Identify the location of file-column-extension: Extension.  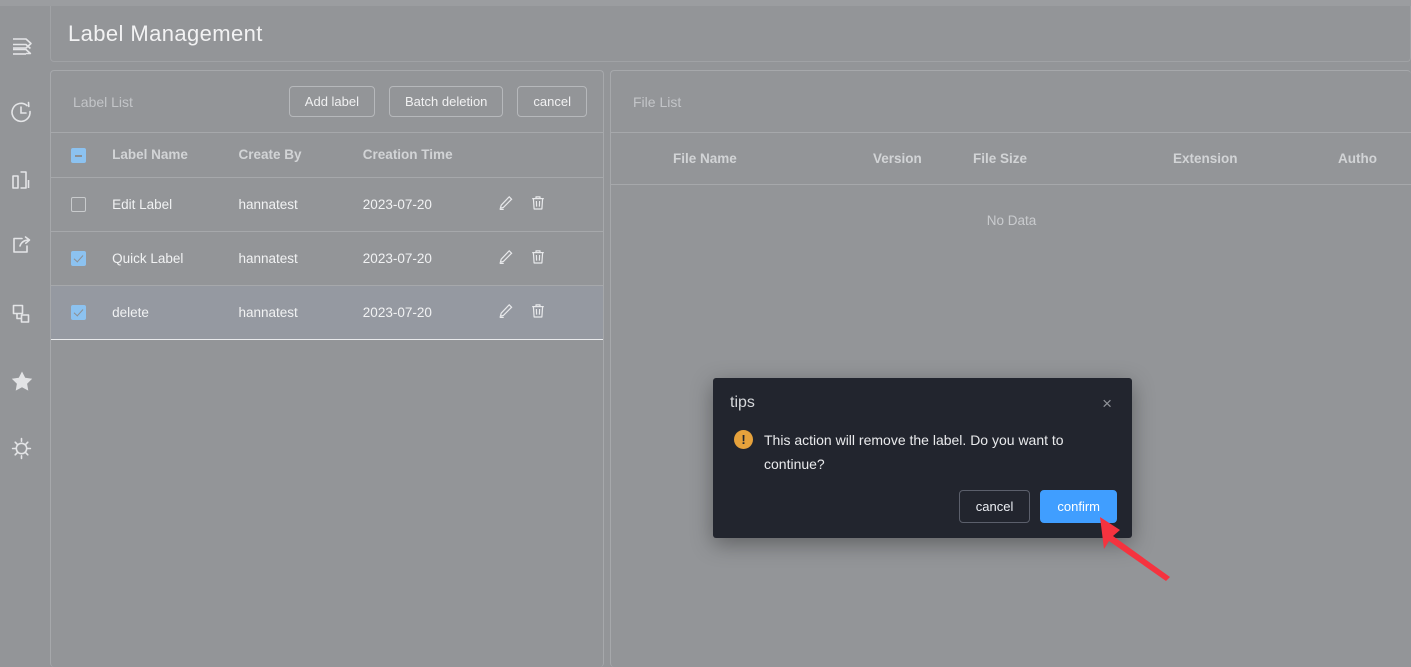
(1255, 159).